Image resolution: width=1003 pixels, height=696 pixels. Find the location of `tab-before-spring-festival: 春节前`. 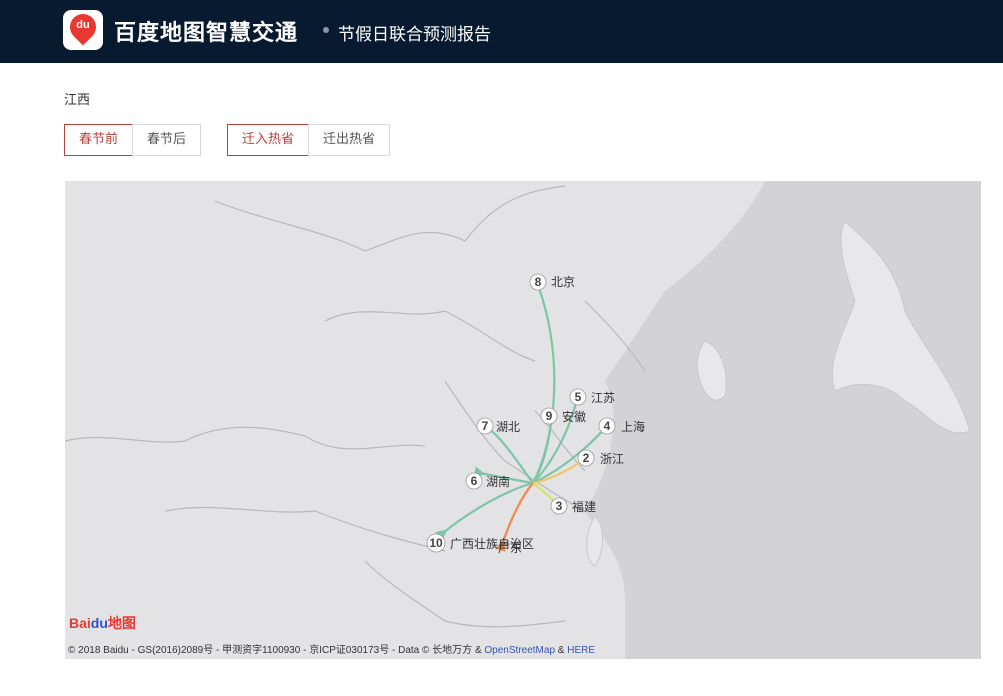

tab-before-spring-festival: 春节前 is located at coordinates (99, 140).